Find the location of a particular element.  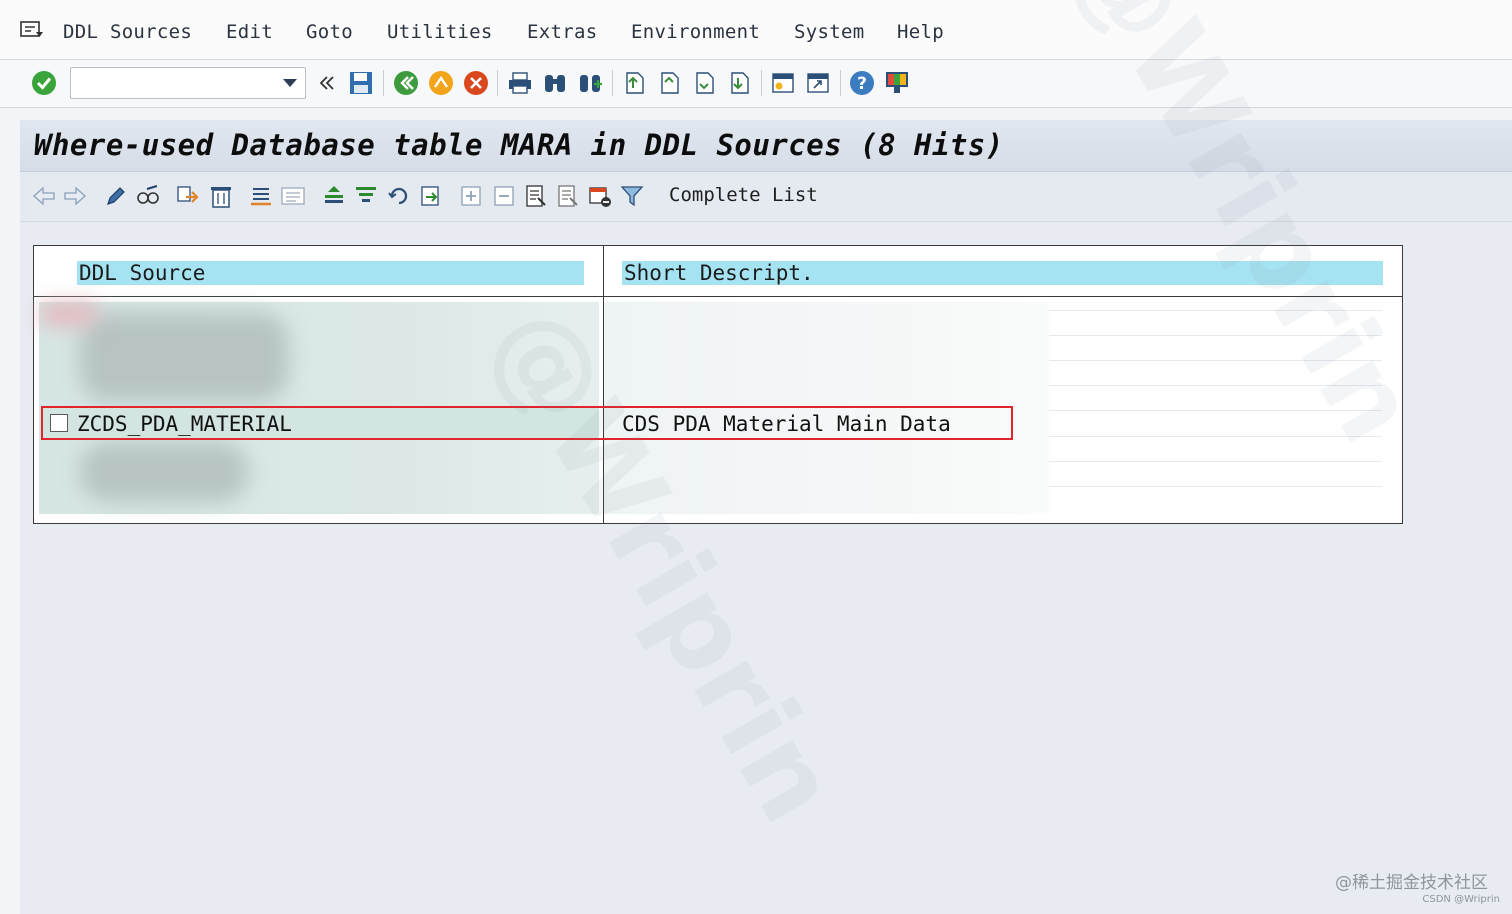

refresh-icon is located at coordinates (399, 196).